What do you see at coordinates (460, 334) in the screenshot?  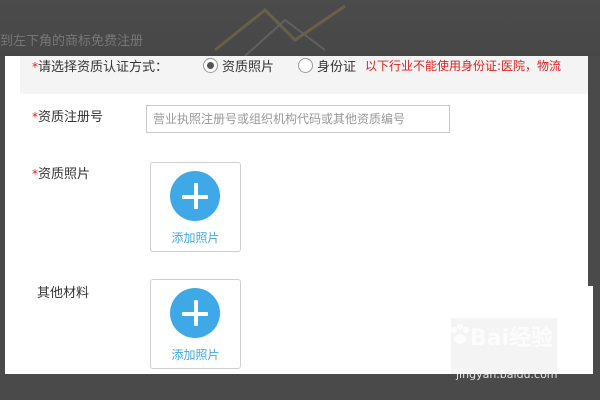 I see `paw-logo-icon` at bounding box center [460, 334].